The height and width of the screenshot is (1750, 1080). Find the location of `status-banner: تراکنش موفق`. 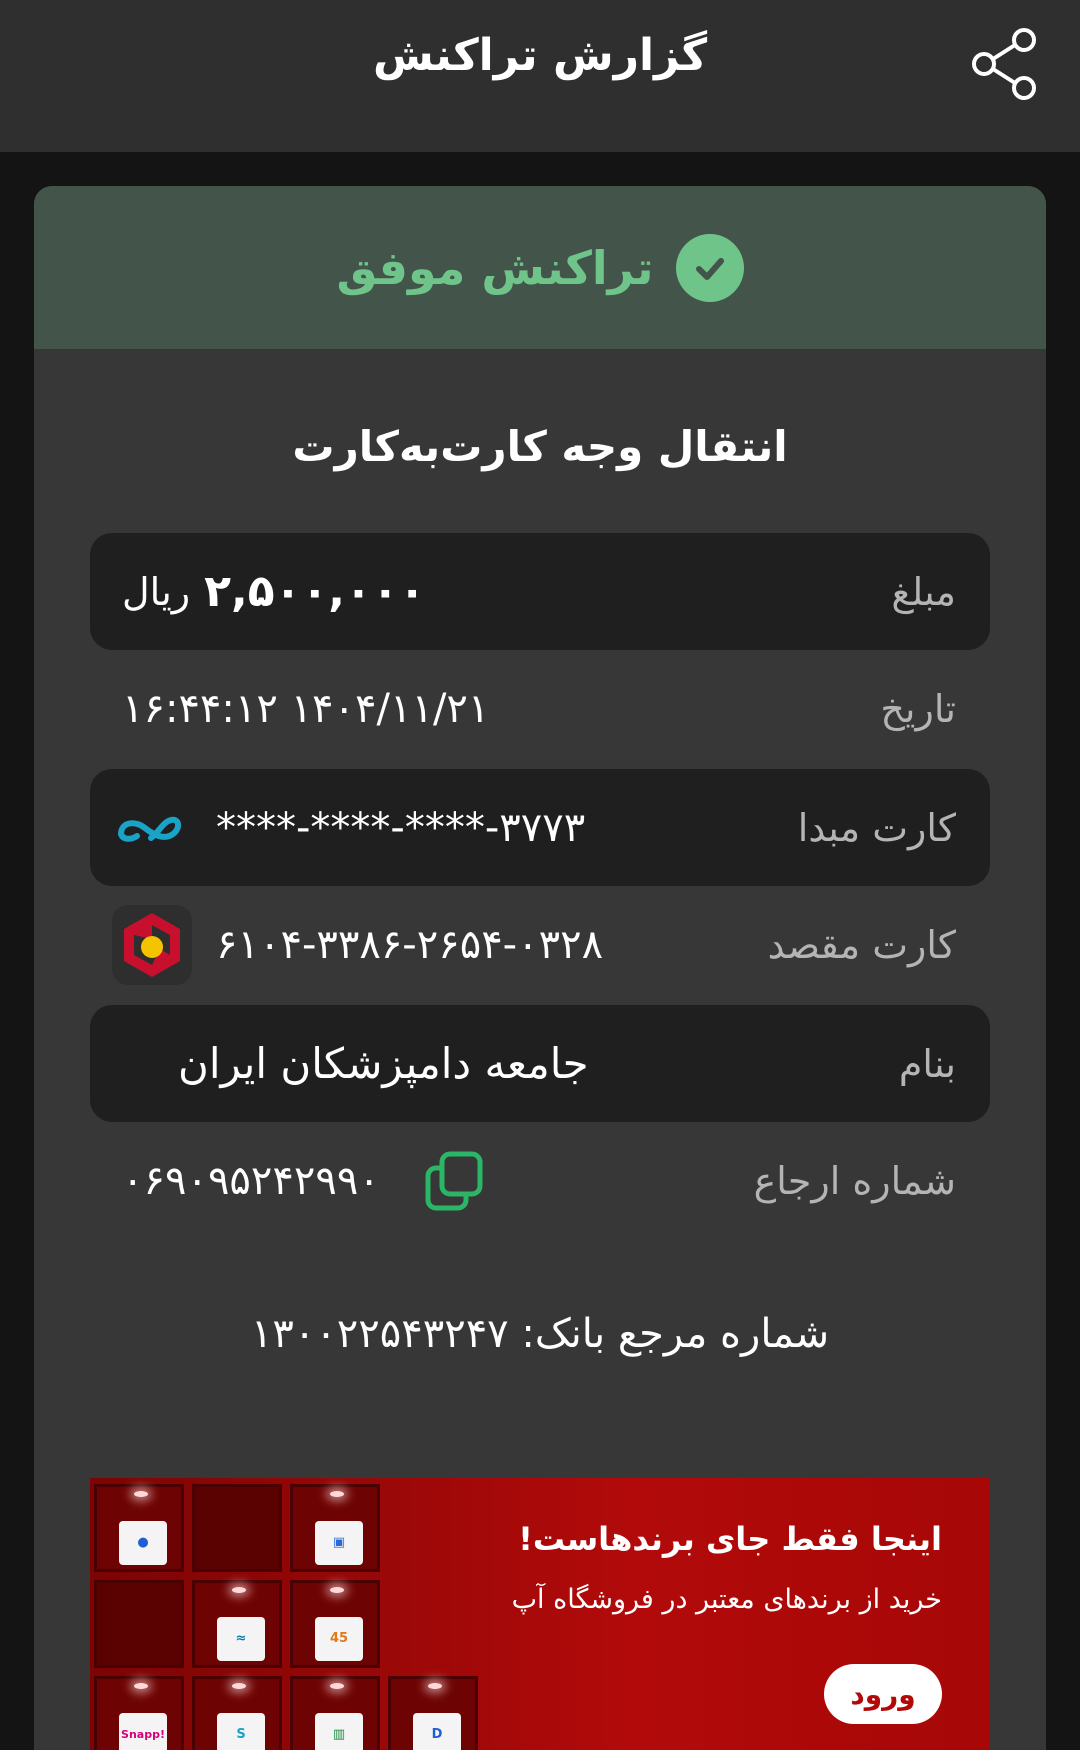

status-banner: تراکنش موفق is located at coordinates (540, 267).